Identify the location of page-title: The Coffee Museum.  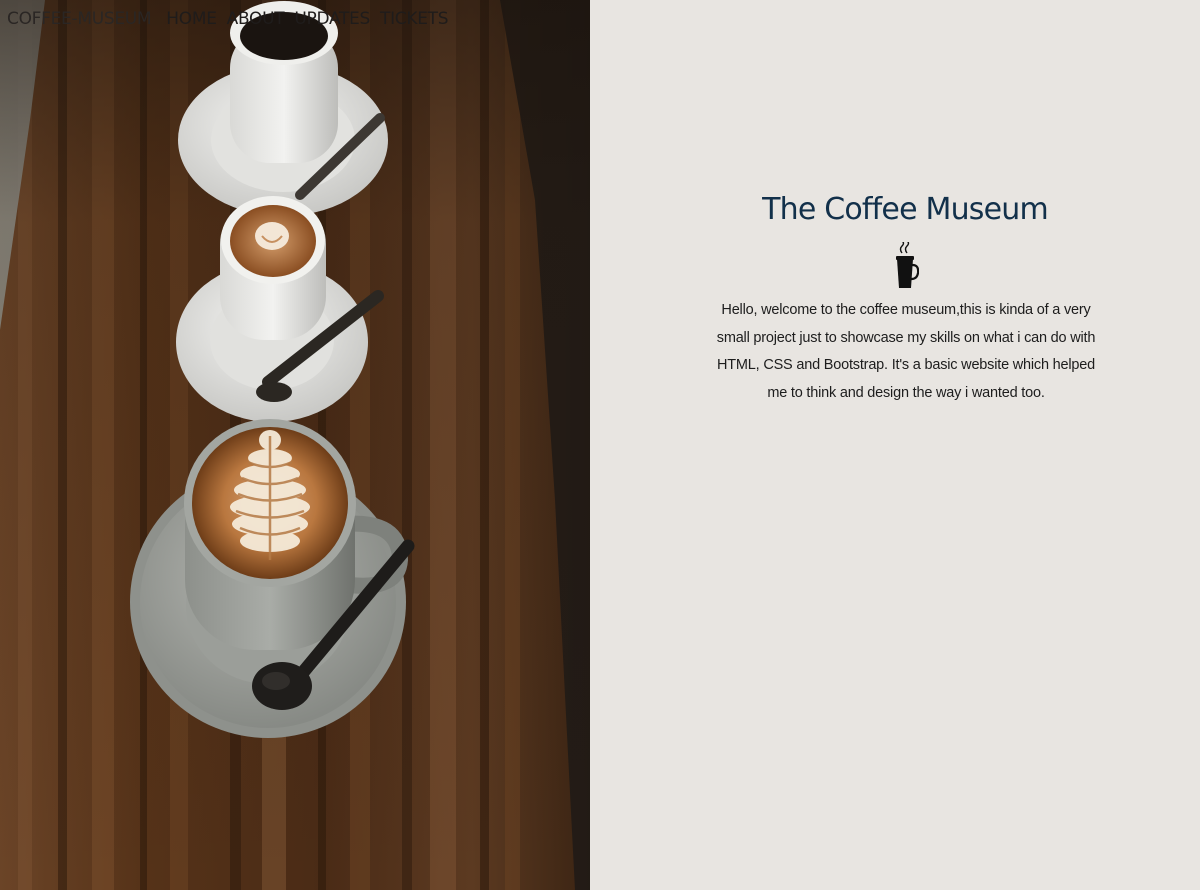
(905, 209).